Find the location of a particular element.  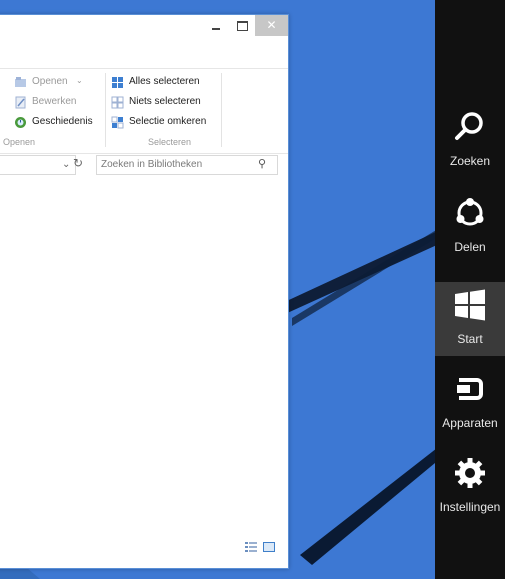

search-icon is located at coordinates (469, 126).